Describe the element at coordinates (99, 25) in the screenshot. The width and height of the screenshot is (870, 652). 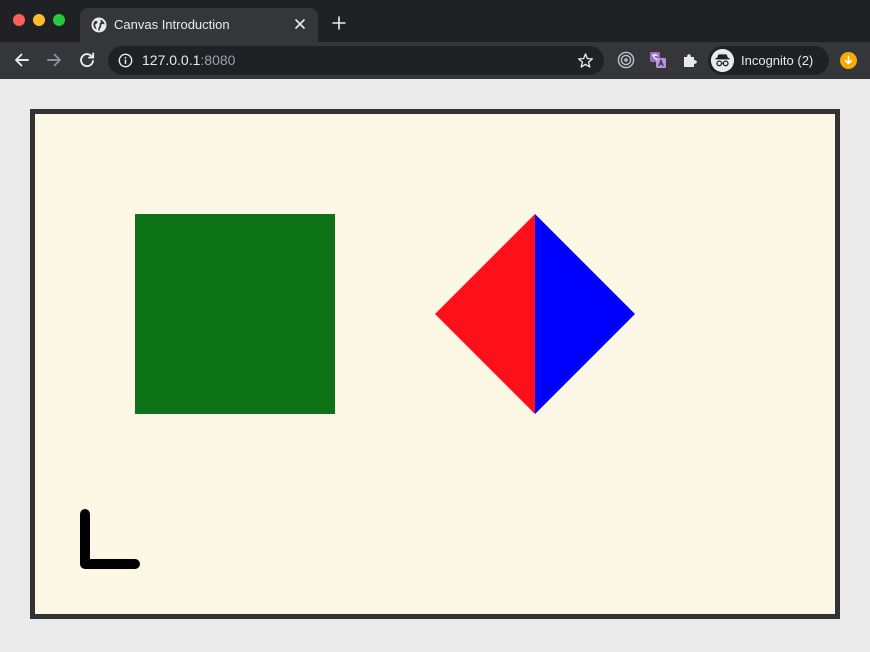
I see `globe-icon` at that location.